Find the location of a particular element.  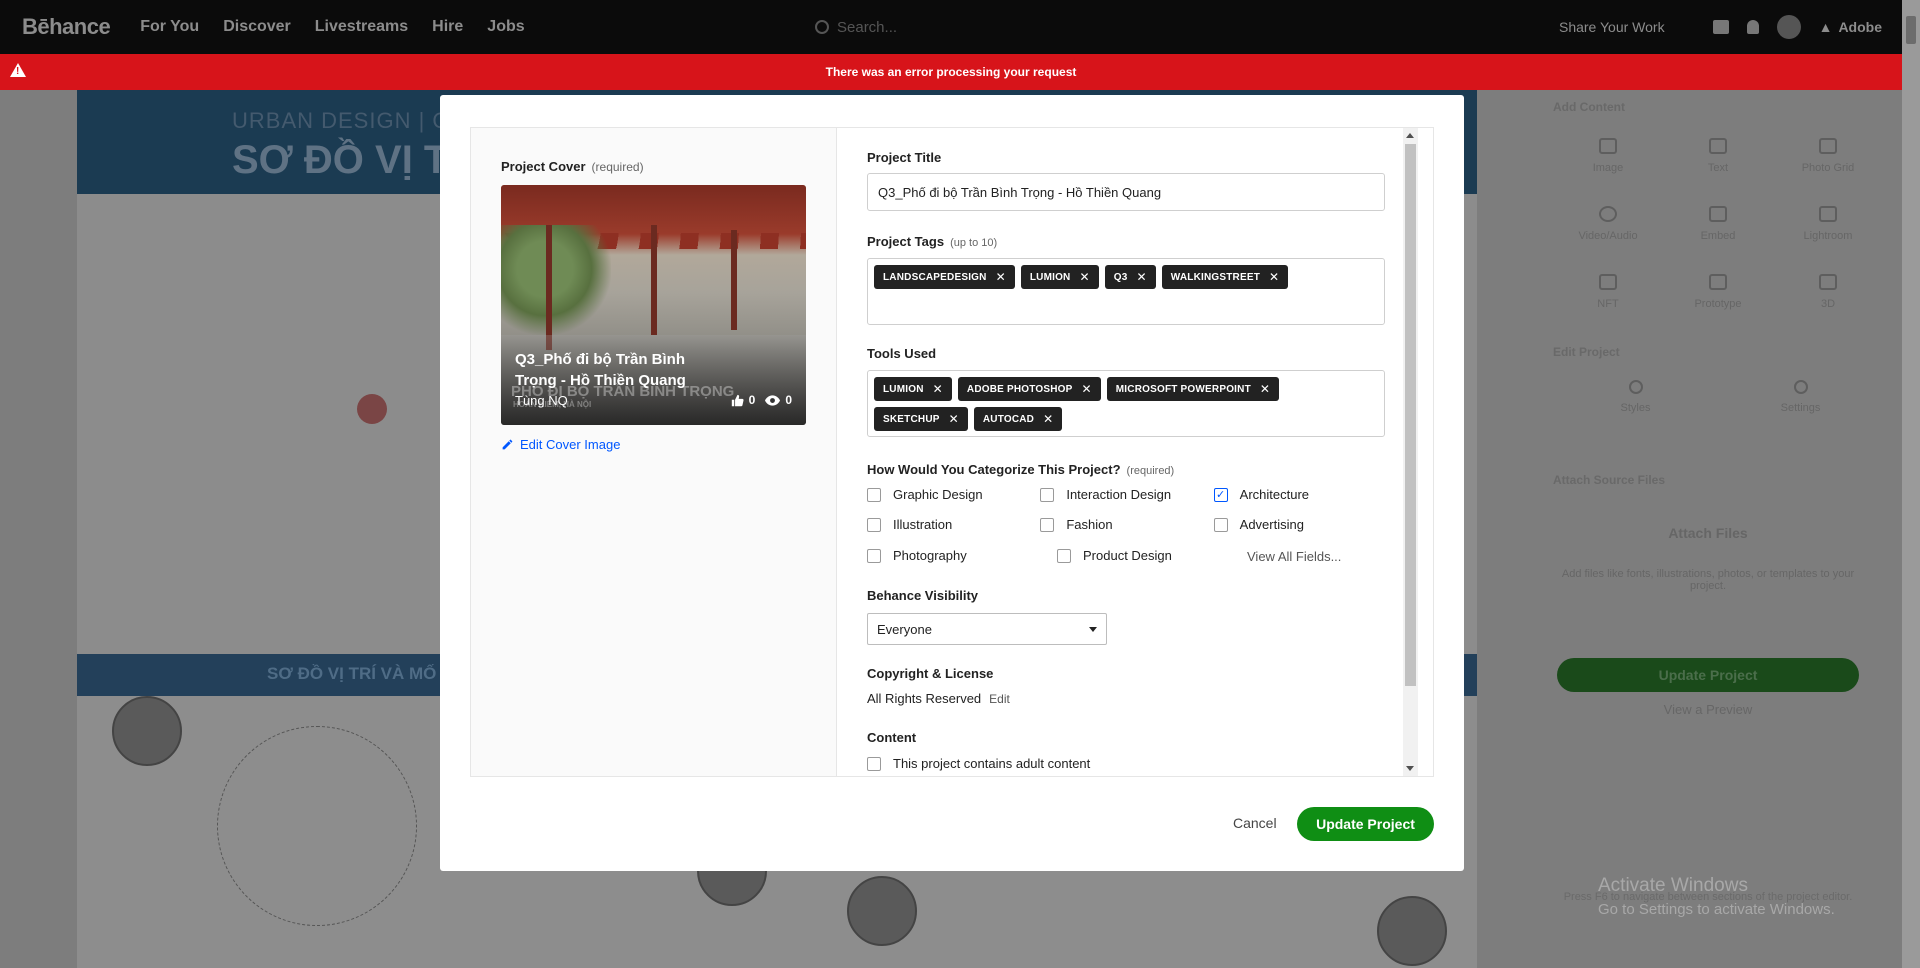

project-cover-label: Project Cover (required) is located at coordinates (572, 167).